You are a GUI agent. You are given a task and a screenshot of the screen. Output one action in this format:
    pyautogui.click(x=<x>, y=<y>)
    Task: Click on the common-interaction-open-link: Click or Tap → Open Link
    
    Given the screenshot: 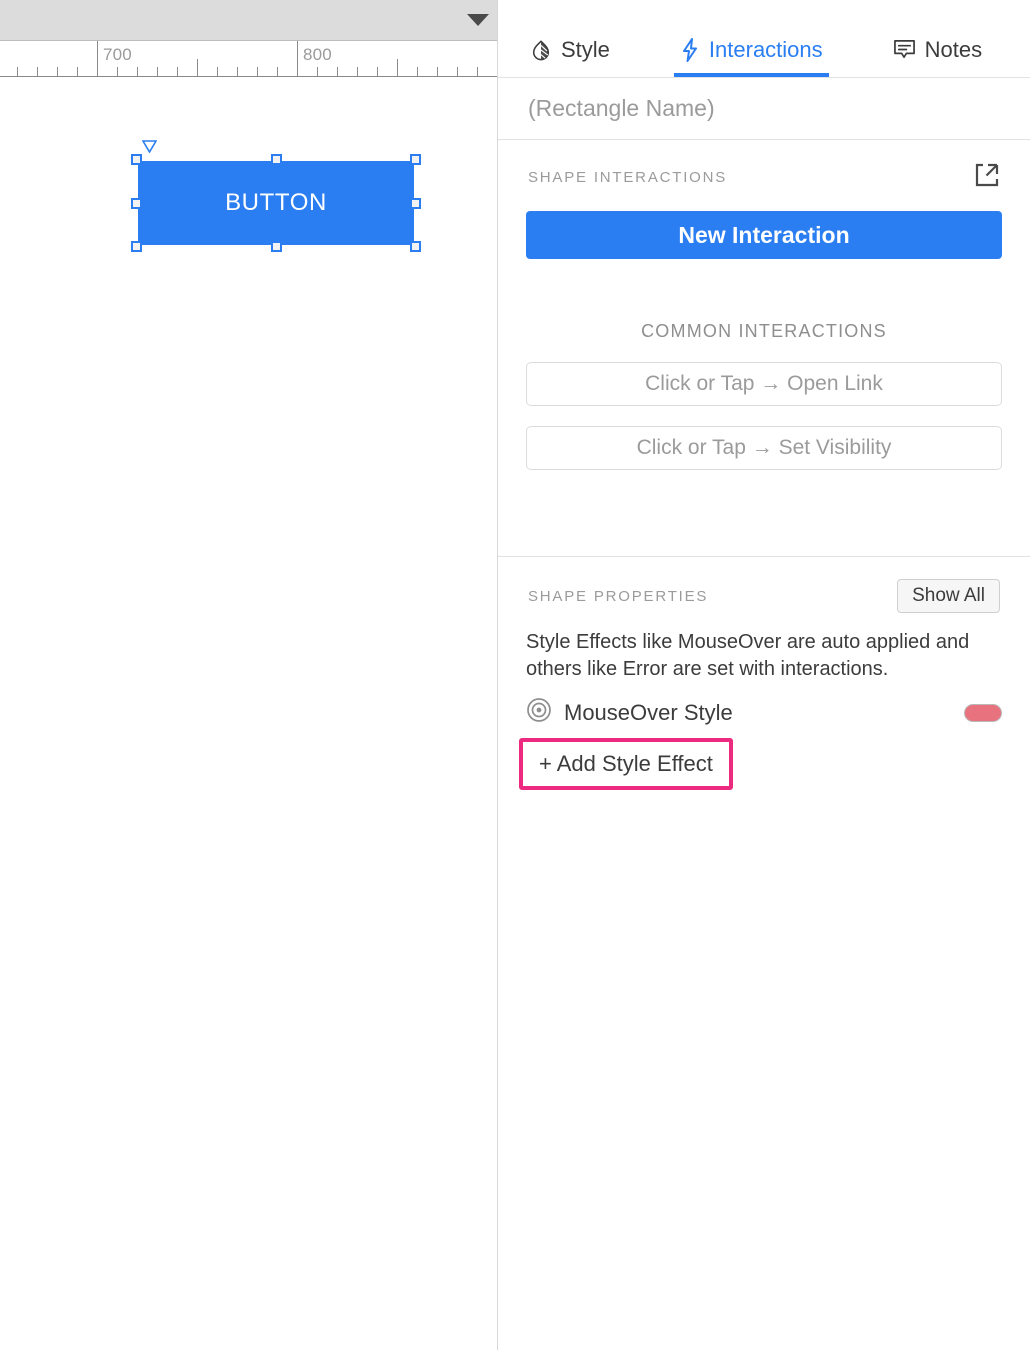 What is the action you would take?
    pyautogui.click(x=764, y=384)
    